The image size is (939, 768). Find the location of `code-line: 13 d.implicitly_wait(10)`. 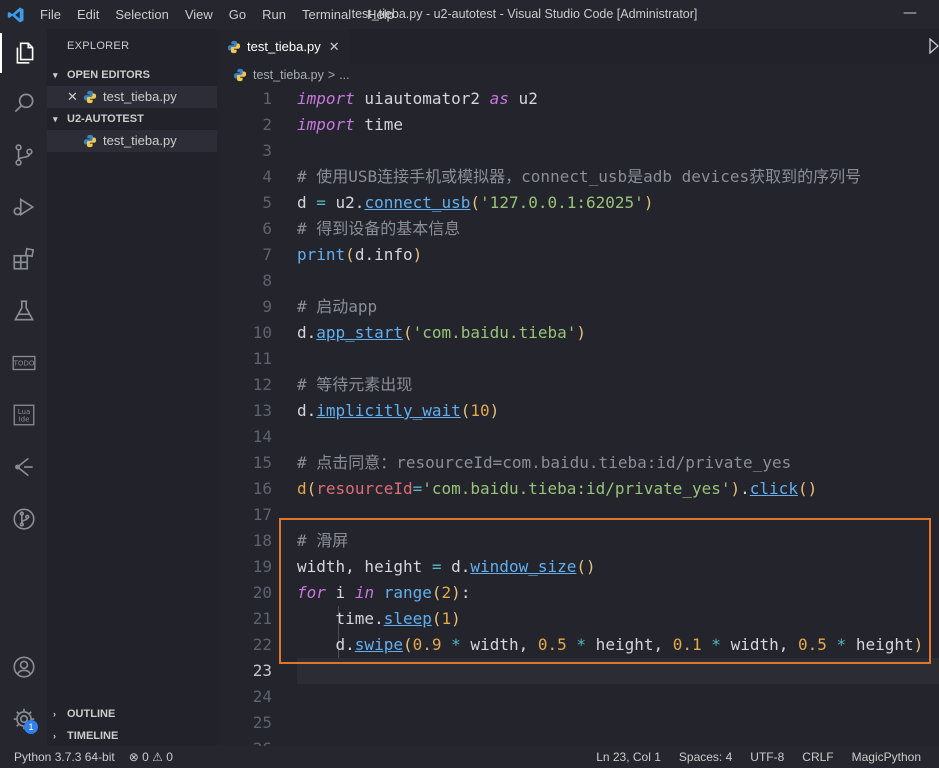

code-line: 13 d.implicitly_wait(10) is located at coordinates (578, 411).